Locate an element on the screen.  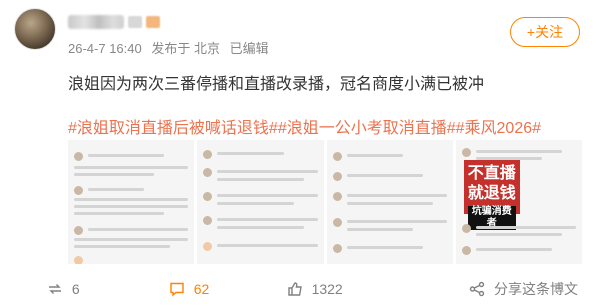
username-blurred is located at coordinates (96, 22).